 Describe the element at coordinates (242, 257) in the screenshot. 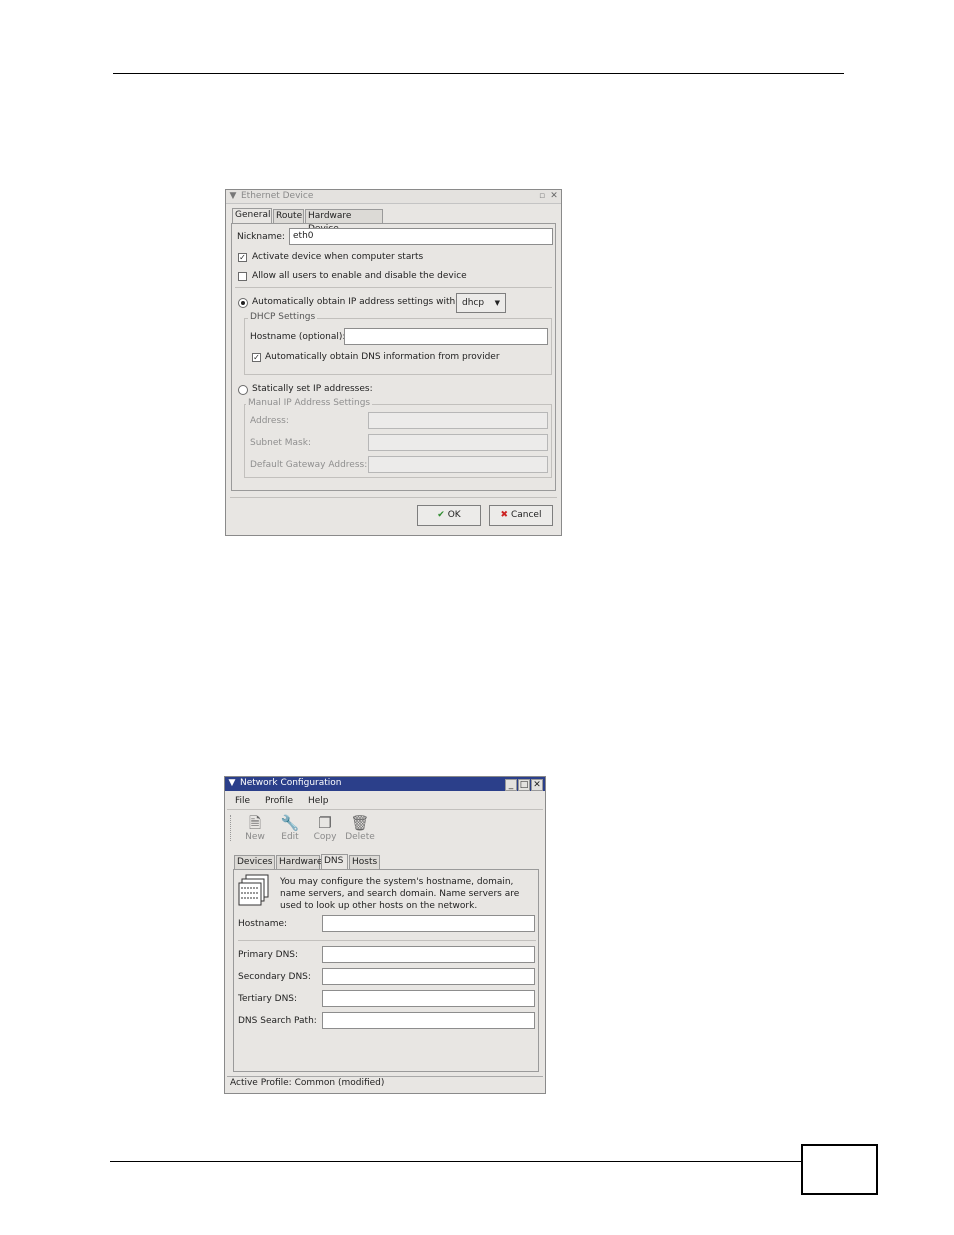

I see `activate-checkbox: ✓` at that location.